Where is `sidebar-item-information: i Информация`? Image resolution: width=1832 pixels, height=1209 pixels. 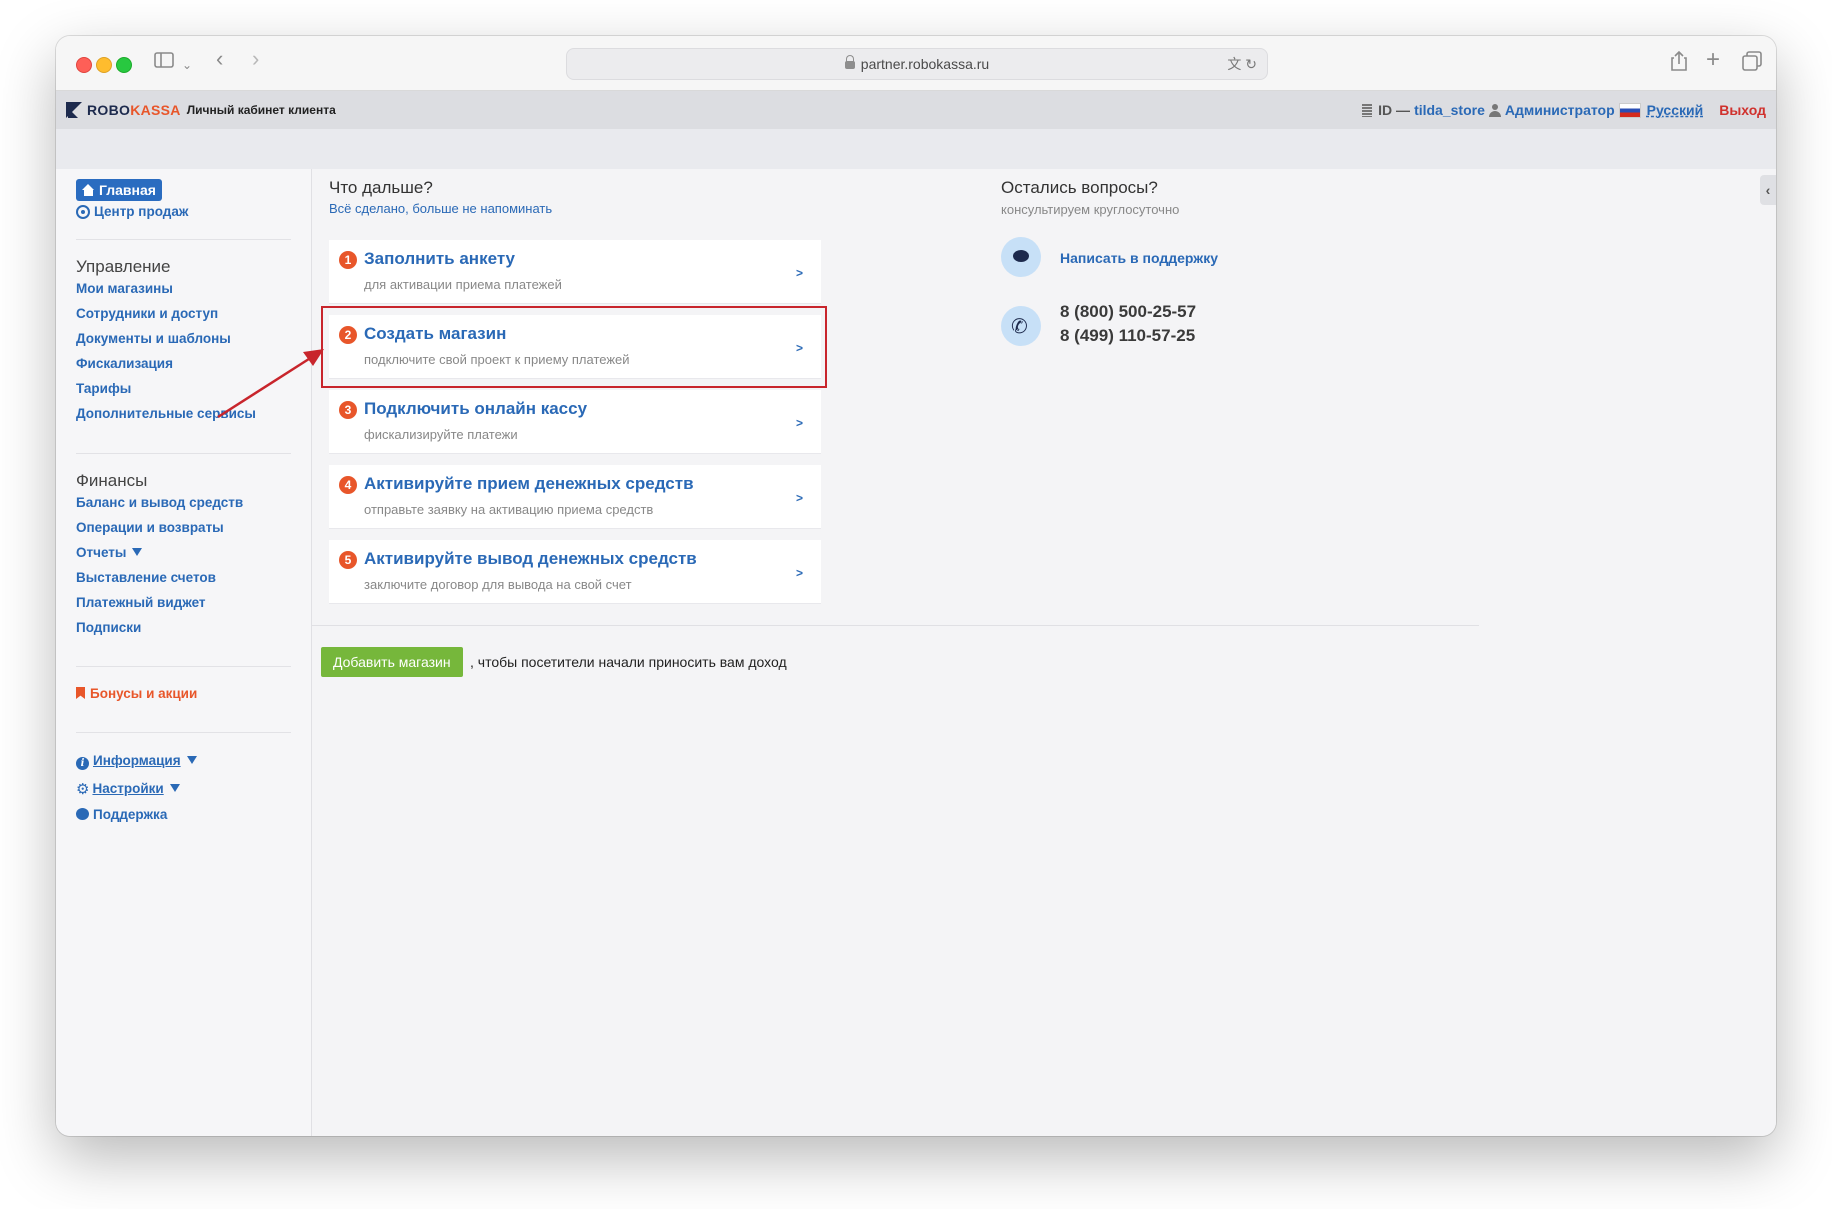 sidebar-item-information: i Информация is located at coordinates (136, 761).